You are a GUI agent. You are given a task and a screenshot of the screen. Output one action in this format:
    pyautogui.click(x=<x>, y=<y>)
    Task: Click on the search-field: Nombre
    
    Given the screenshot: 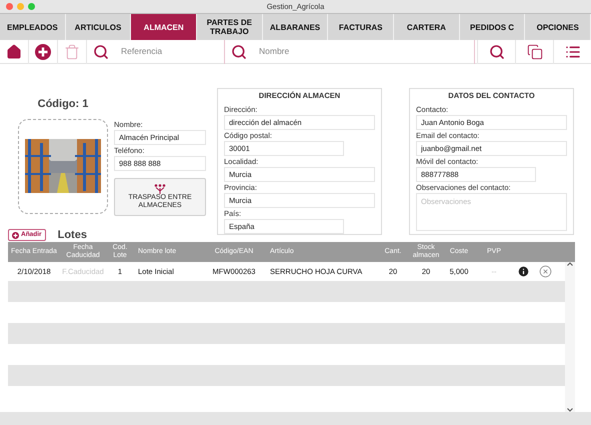 What is the action you would take?
    pyautogui.click(x=309, y=51)
    